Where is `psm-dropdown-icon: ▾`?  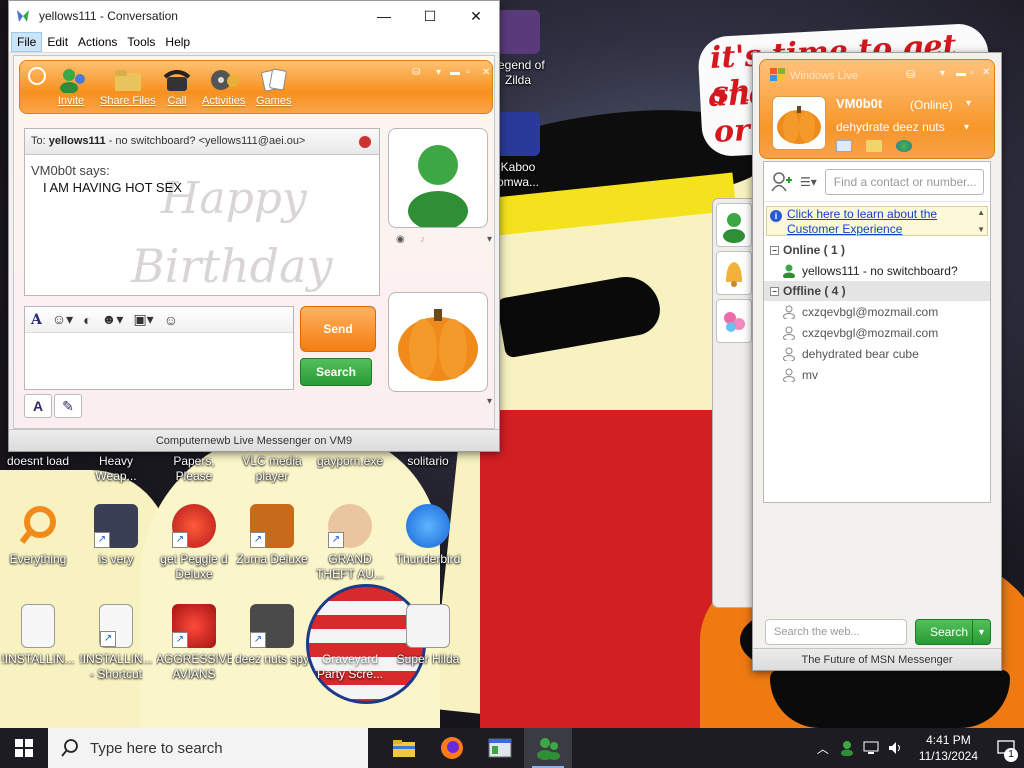 psm-dropdown-icon: ▾ is located at coordinates (966, 127).